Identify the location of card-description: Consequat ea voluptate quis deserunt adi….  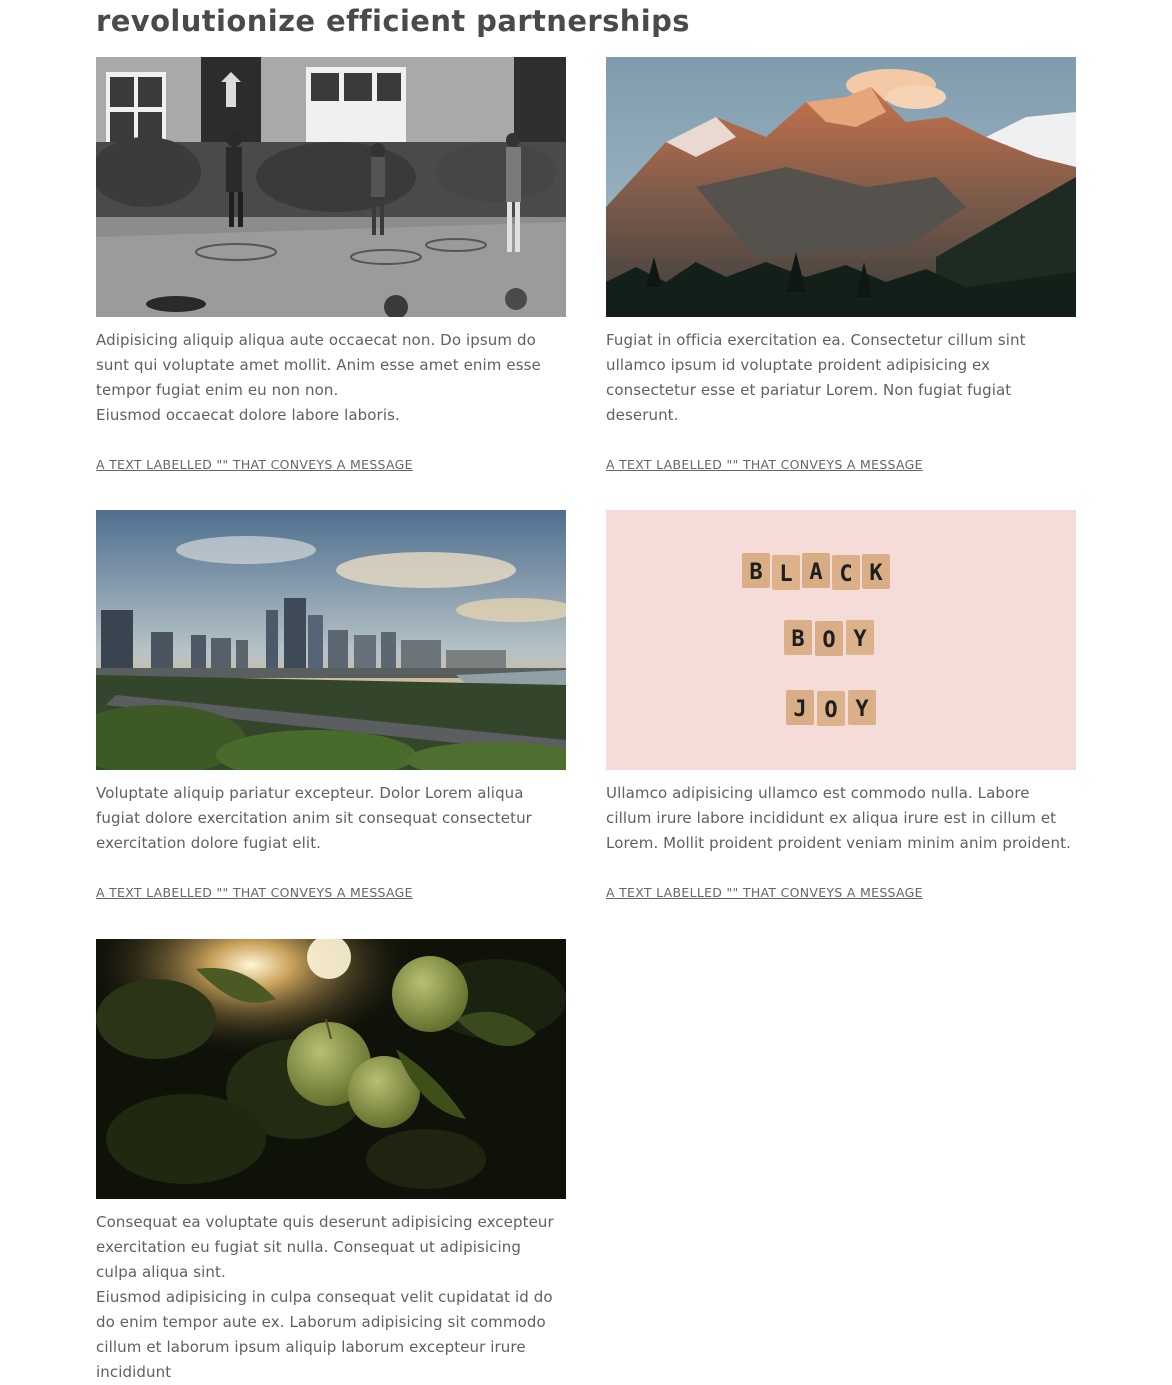
(331, 1297).